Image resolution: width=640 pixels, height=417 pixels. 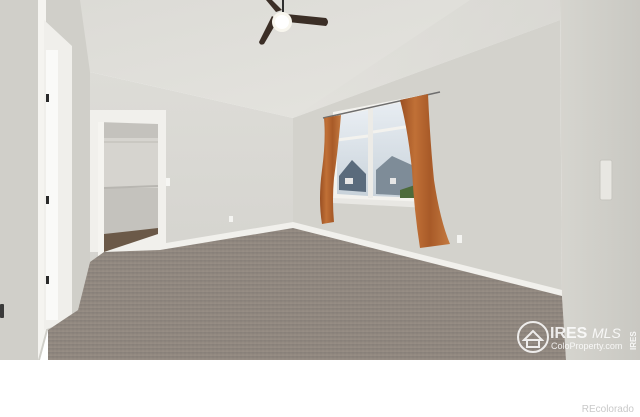 What do you see at coordinates (606, 333) in the screenshot?
I see `watermark-brand-suffix: MLS` at bounding box center [606, 333].